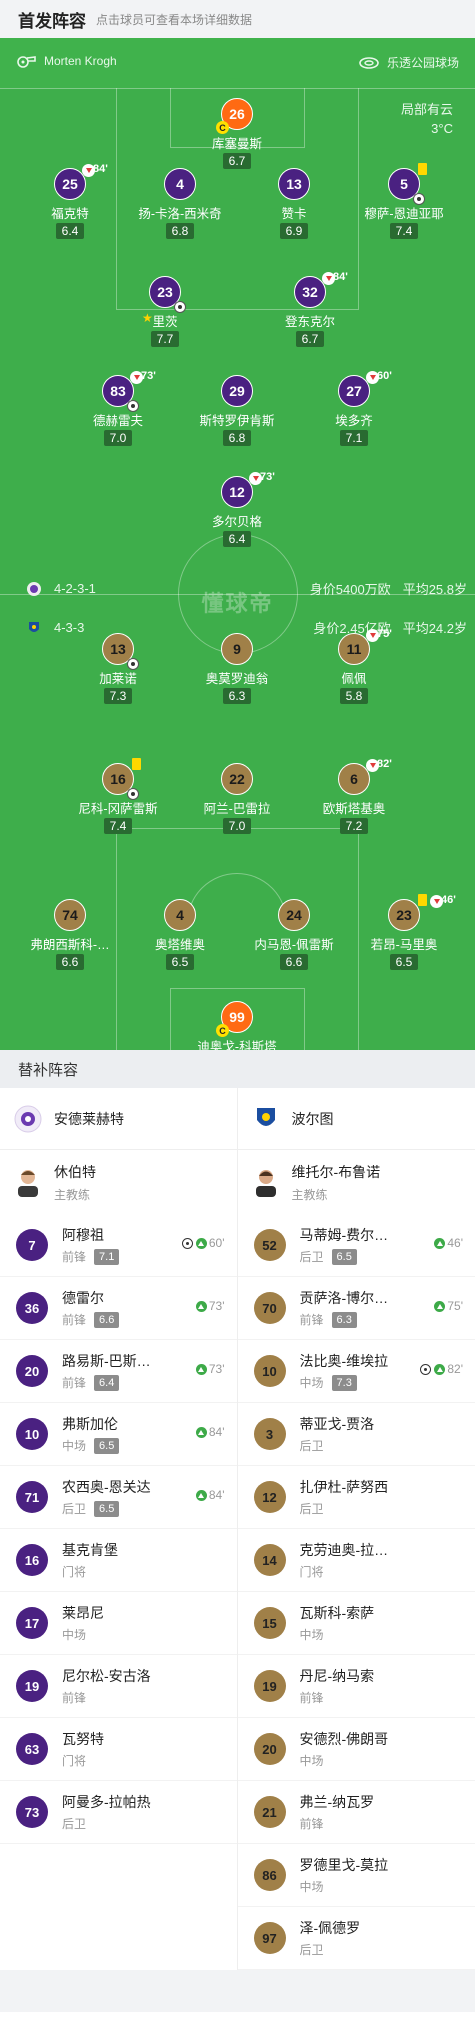  Describe the element at coordinates (384, 1560) in the screenshot. I see `sub-info: 克劳迪奥-拉… 门将` at that location.